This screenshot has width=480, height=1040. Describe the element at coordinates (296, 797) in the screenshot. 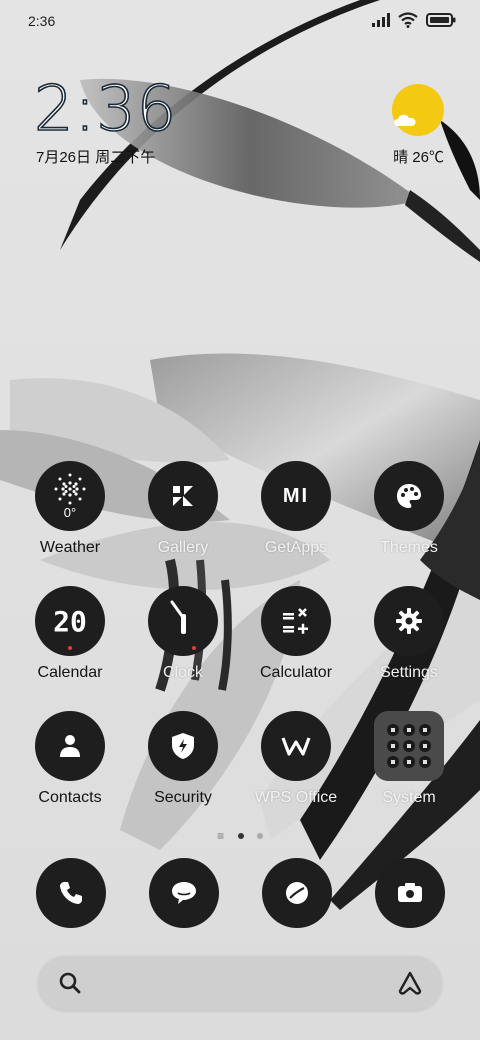

I see `app-label: WPS Office` at that location.